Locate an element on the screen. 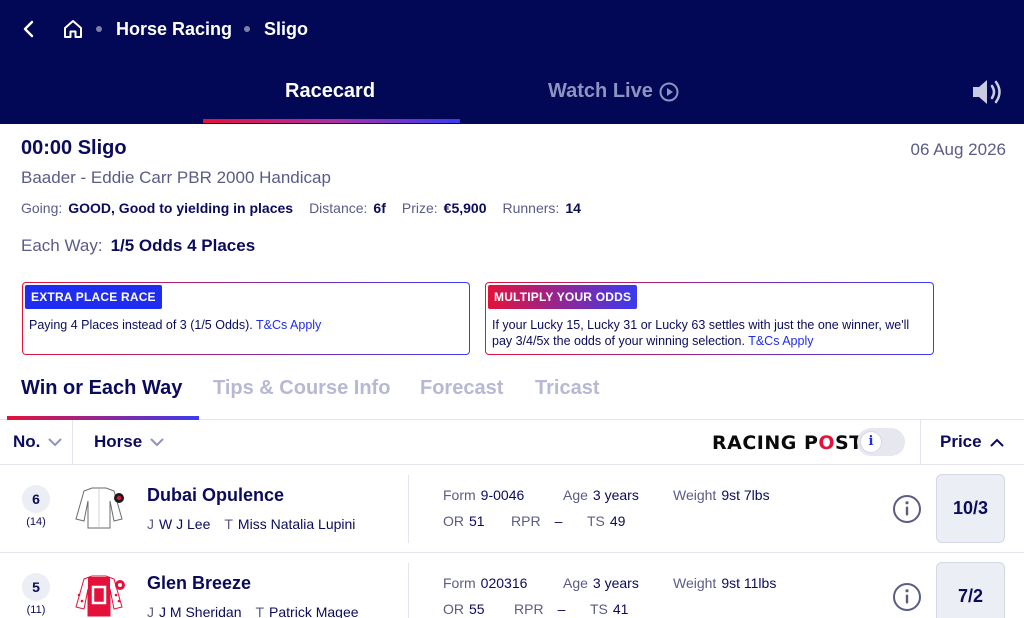 This screenshot has width=1024, height=618. or-value: 55 is located at coordinates (477, 609).